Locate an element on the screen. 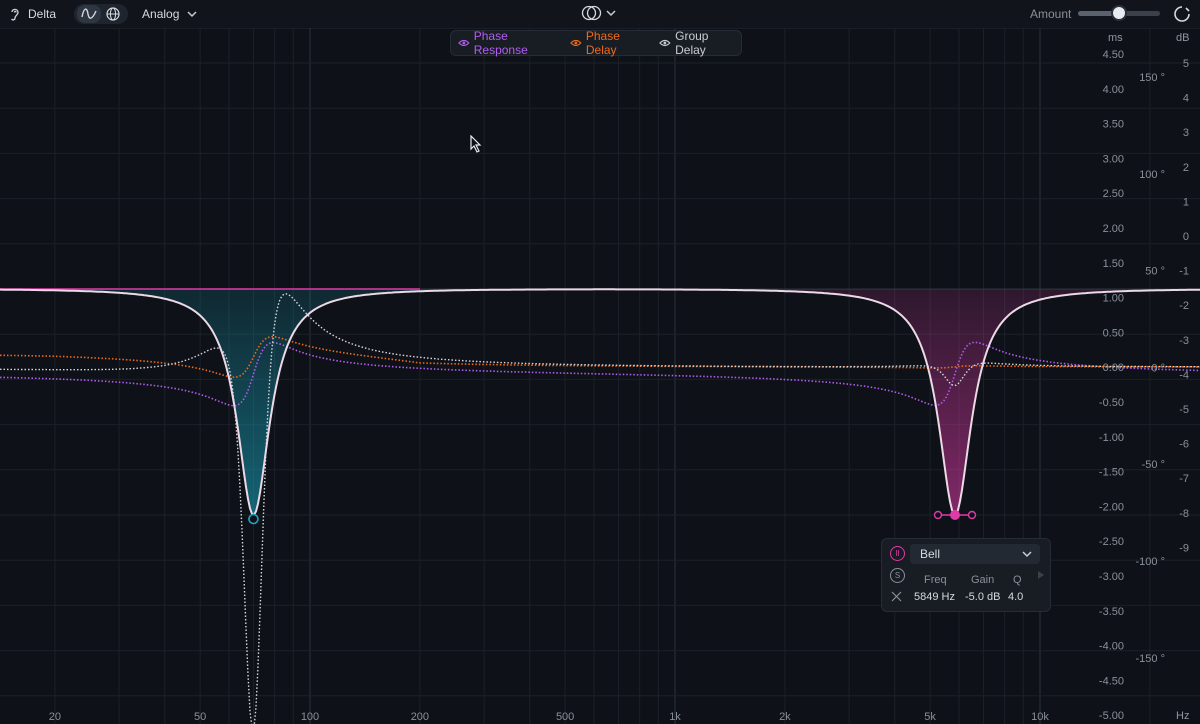 This screenshot has height=724, width=1200. ms-tick-label: 1.50 is located at coordinates (1113, 264).